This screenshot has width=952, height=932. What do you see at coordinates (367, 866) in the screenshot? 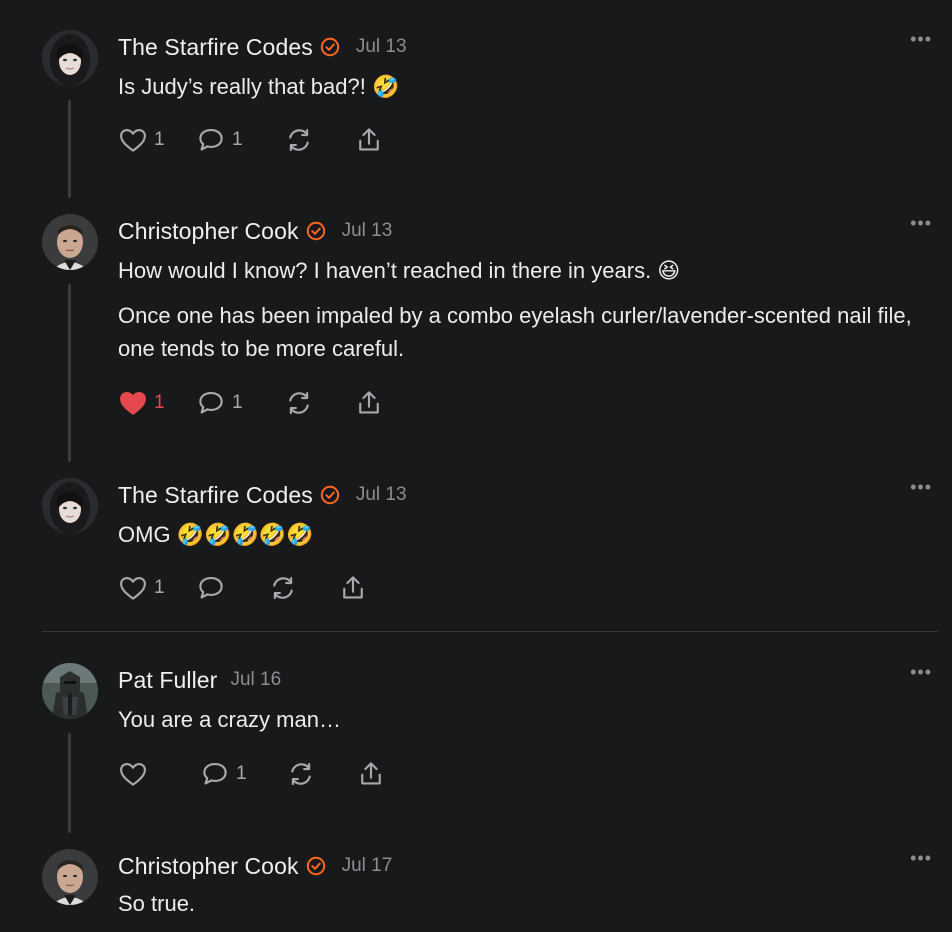
I see `comment-date: Jul 17` at bounding box center [367, 866].